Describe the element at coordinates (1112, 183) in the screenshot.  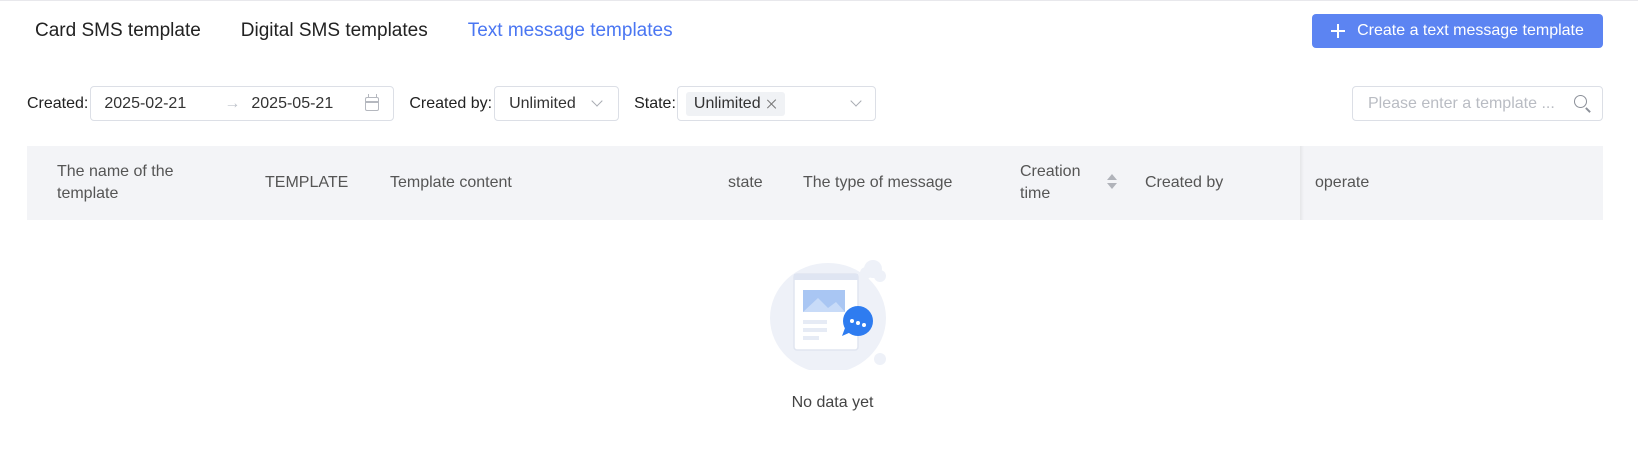
I see `sort-icon` at that location.